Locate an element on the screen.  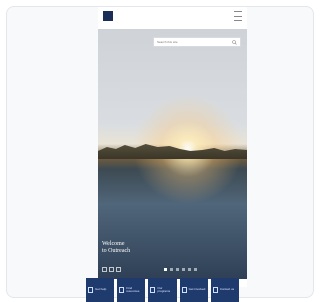
quick-link-tile: Get help is located at coordinates (100, 290).